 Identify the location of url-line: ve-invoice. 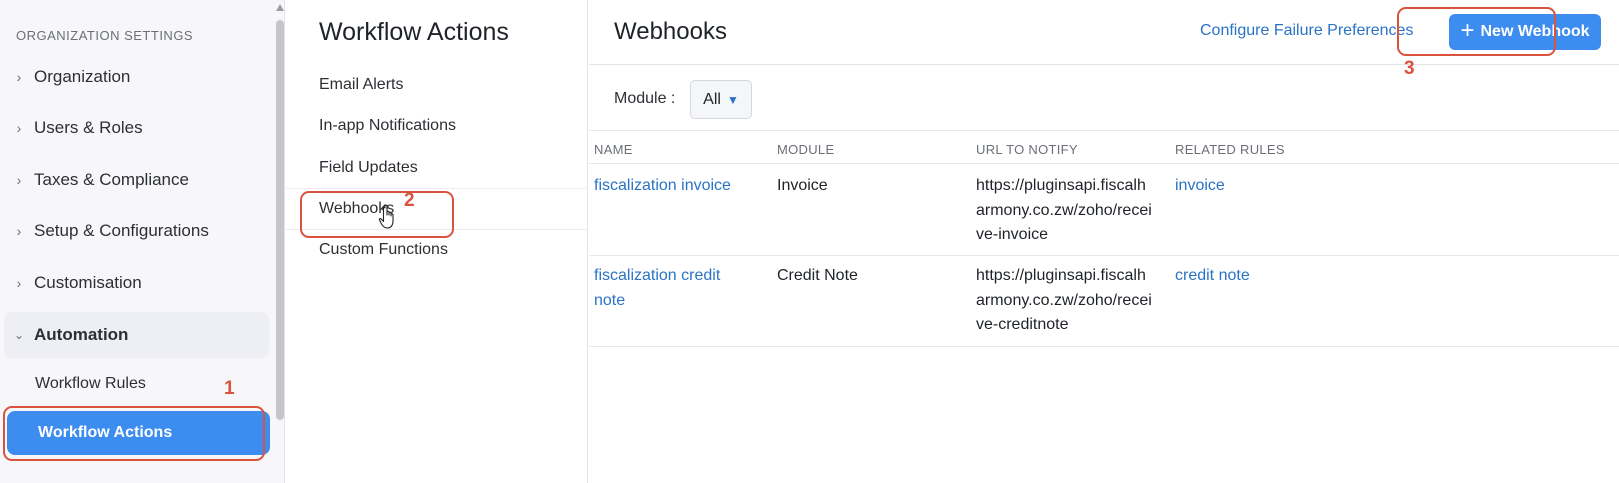
(1012, 234).